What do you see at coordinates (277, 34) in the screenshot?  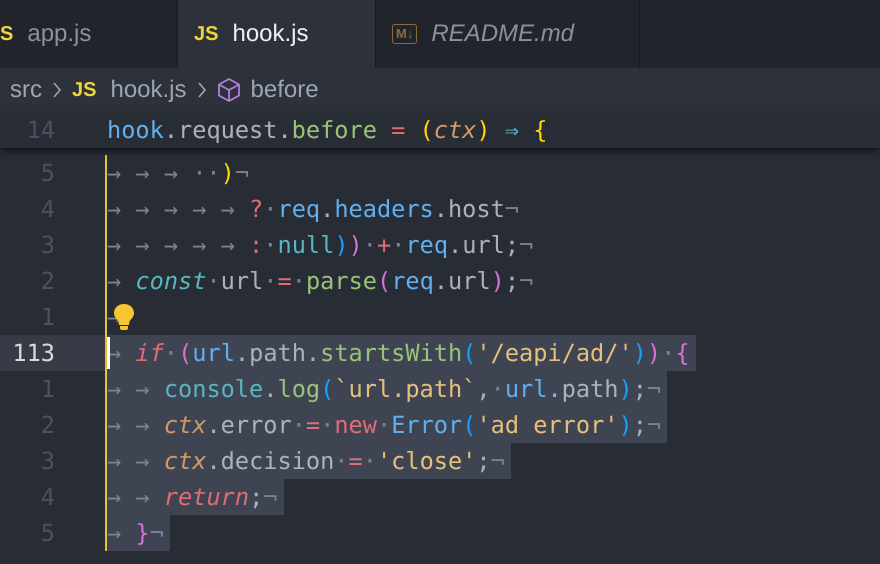 I see `editor-tab: JS hook.js` at bounding box center [277, 34].